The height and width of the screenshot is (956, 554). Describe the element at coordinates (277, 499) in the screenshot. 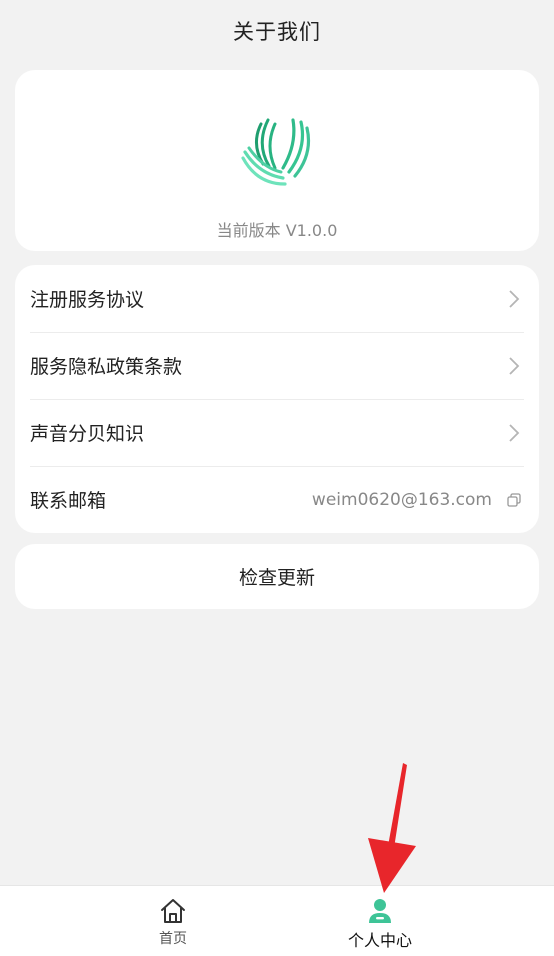

I see `menu-item-contact-email: 联系邮箱 weim0620@163.com` at that location.